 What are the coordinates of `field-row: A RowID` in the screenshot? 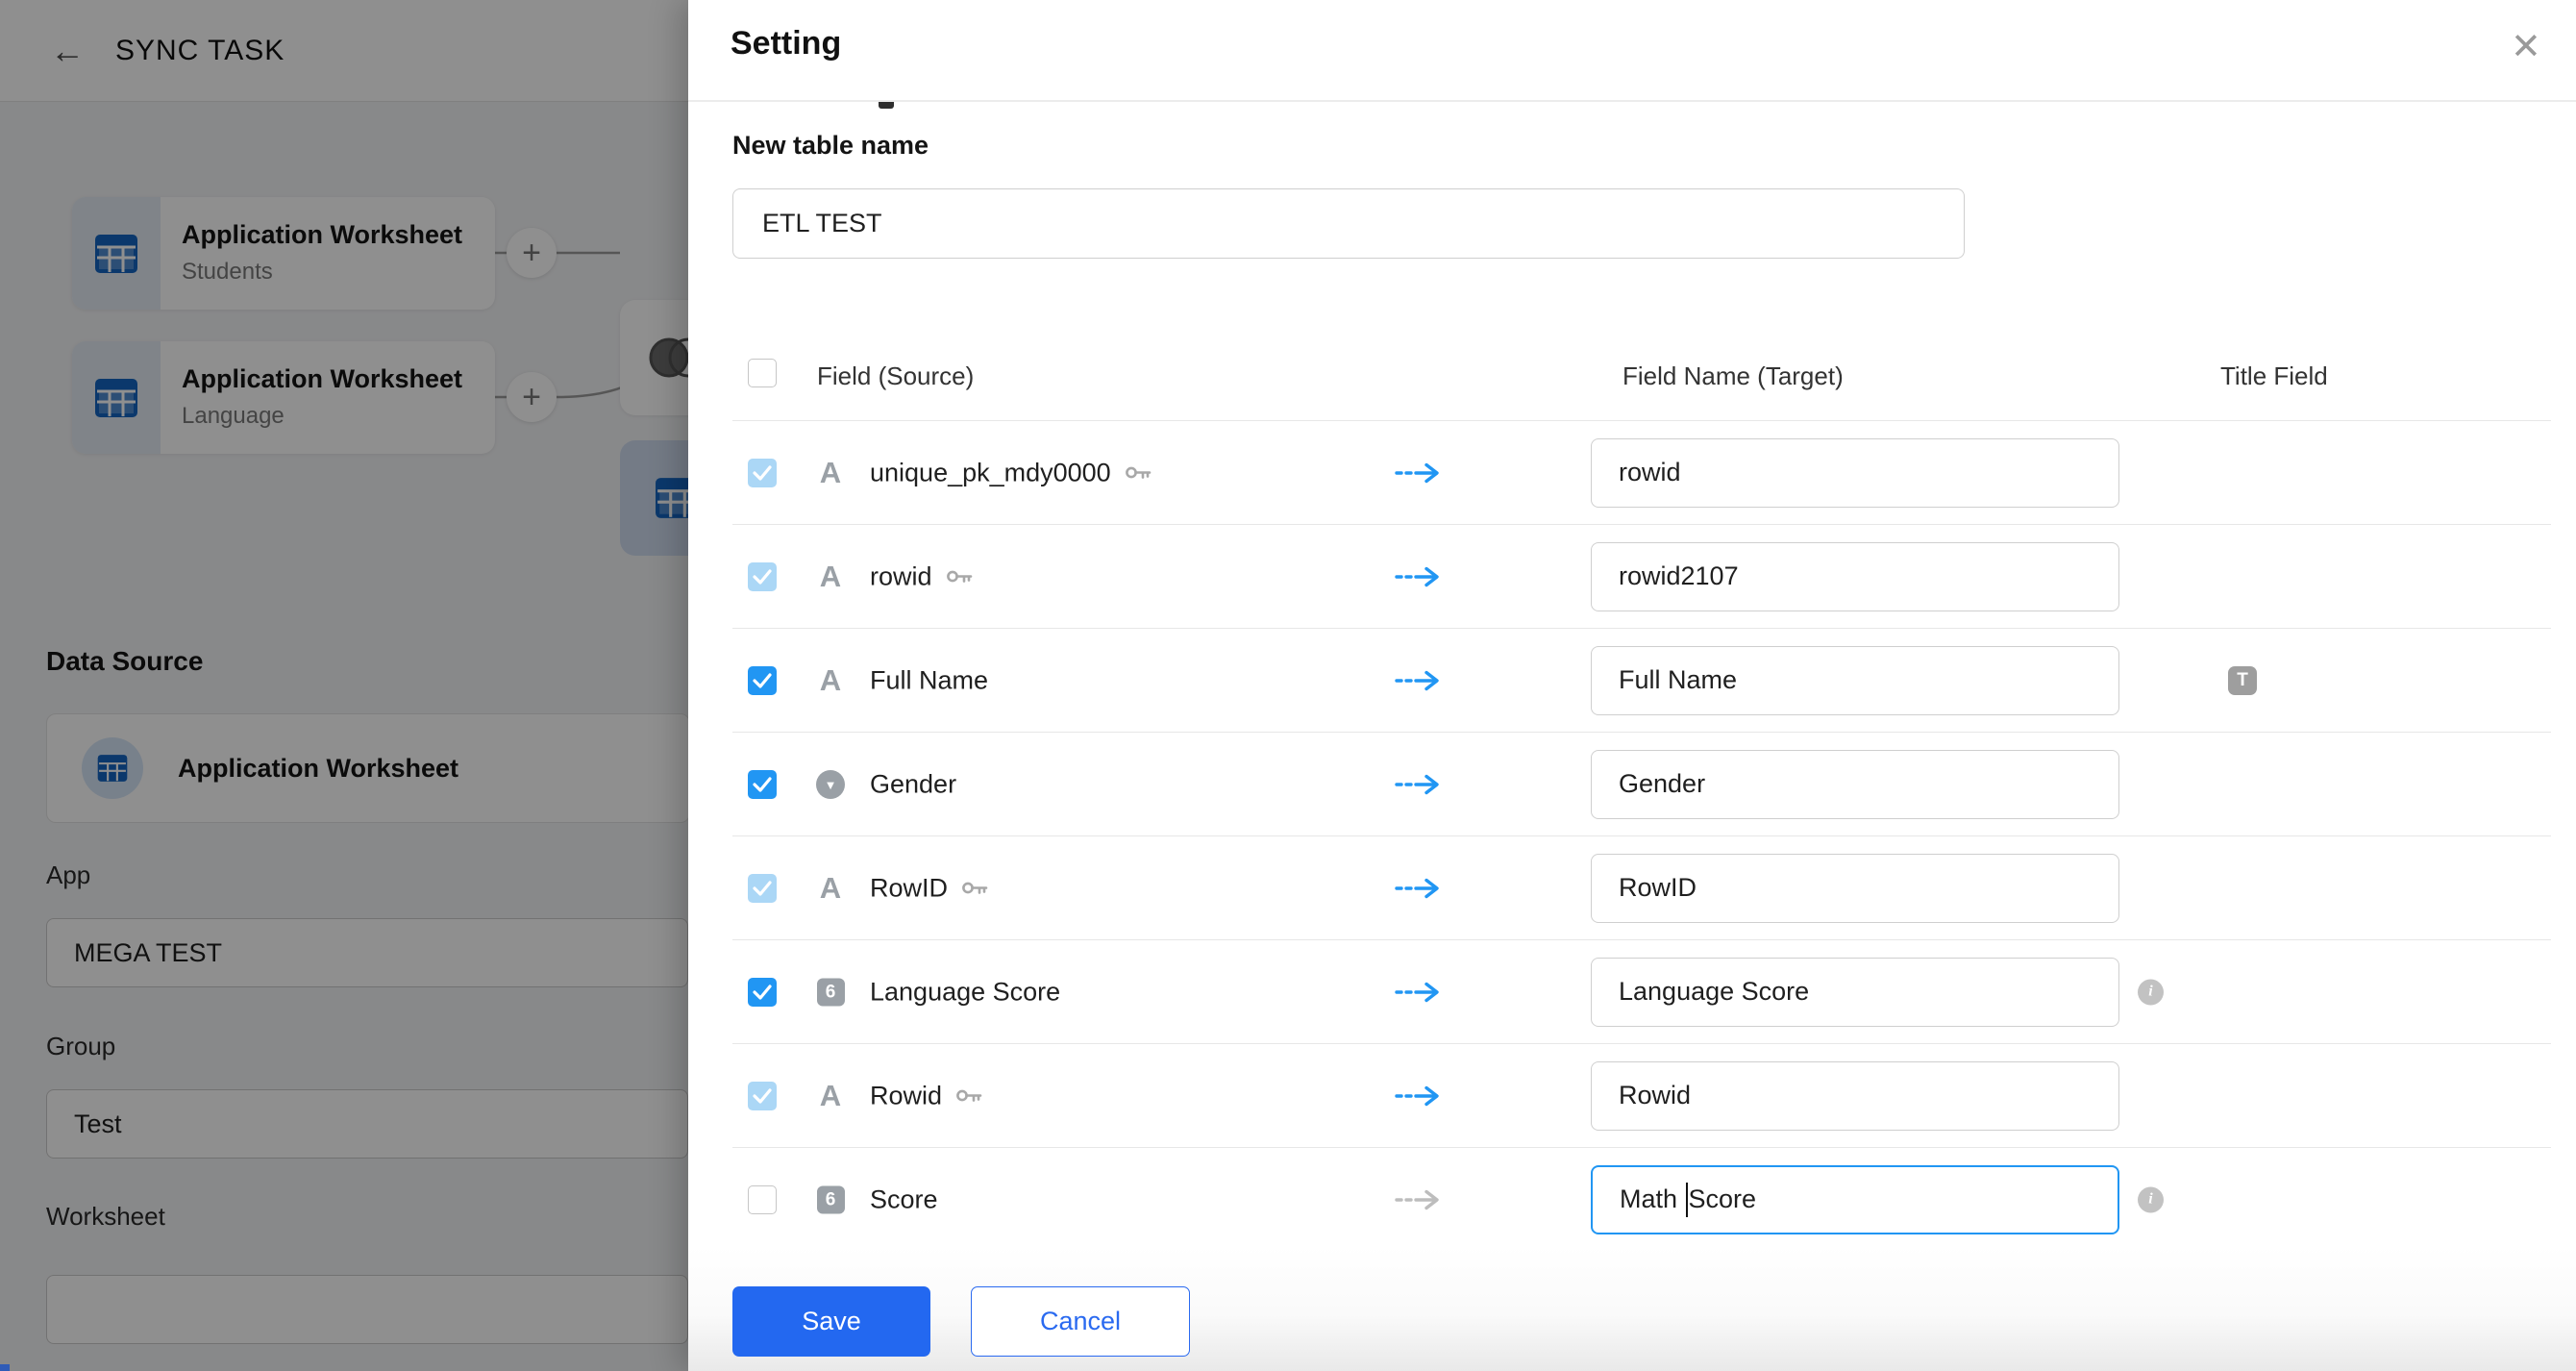 It's located at (1641, 887).